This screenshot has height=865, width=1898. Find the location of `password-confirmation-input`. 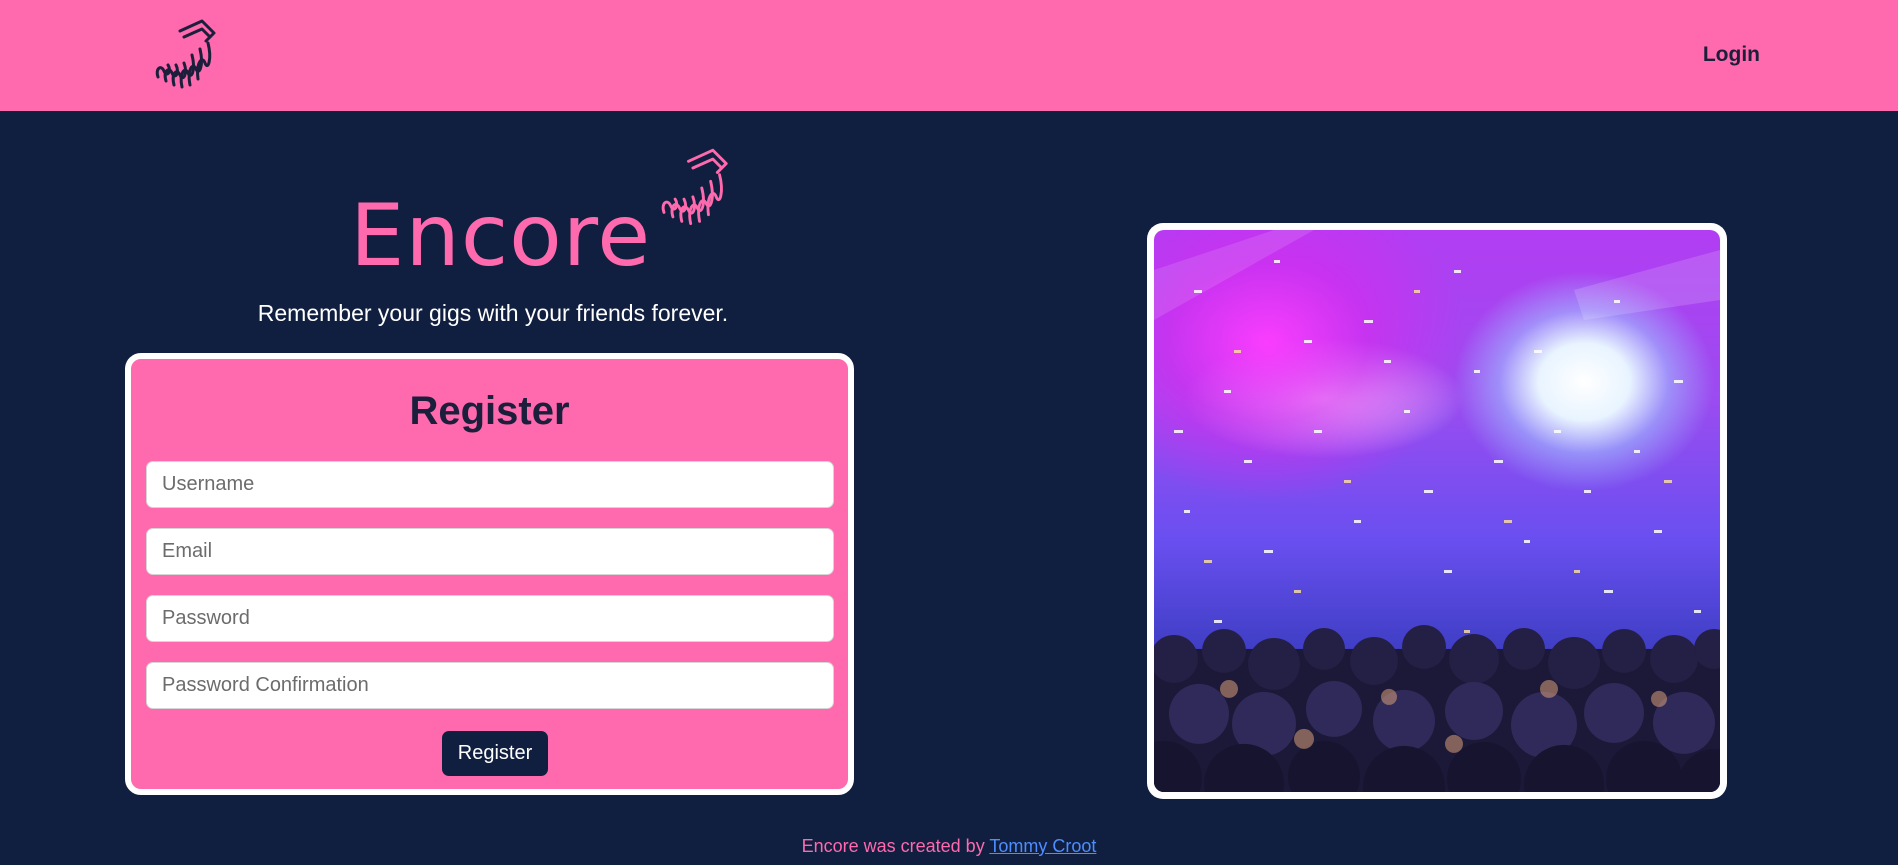

password-confirmation-input is located at coordinates (490, 685).